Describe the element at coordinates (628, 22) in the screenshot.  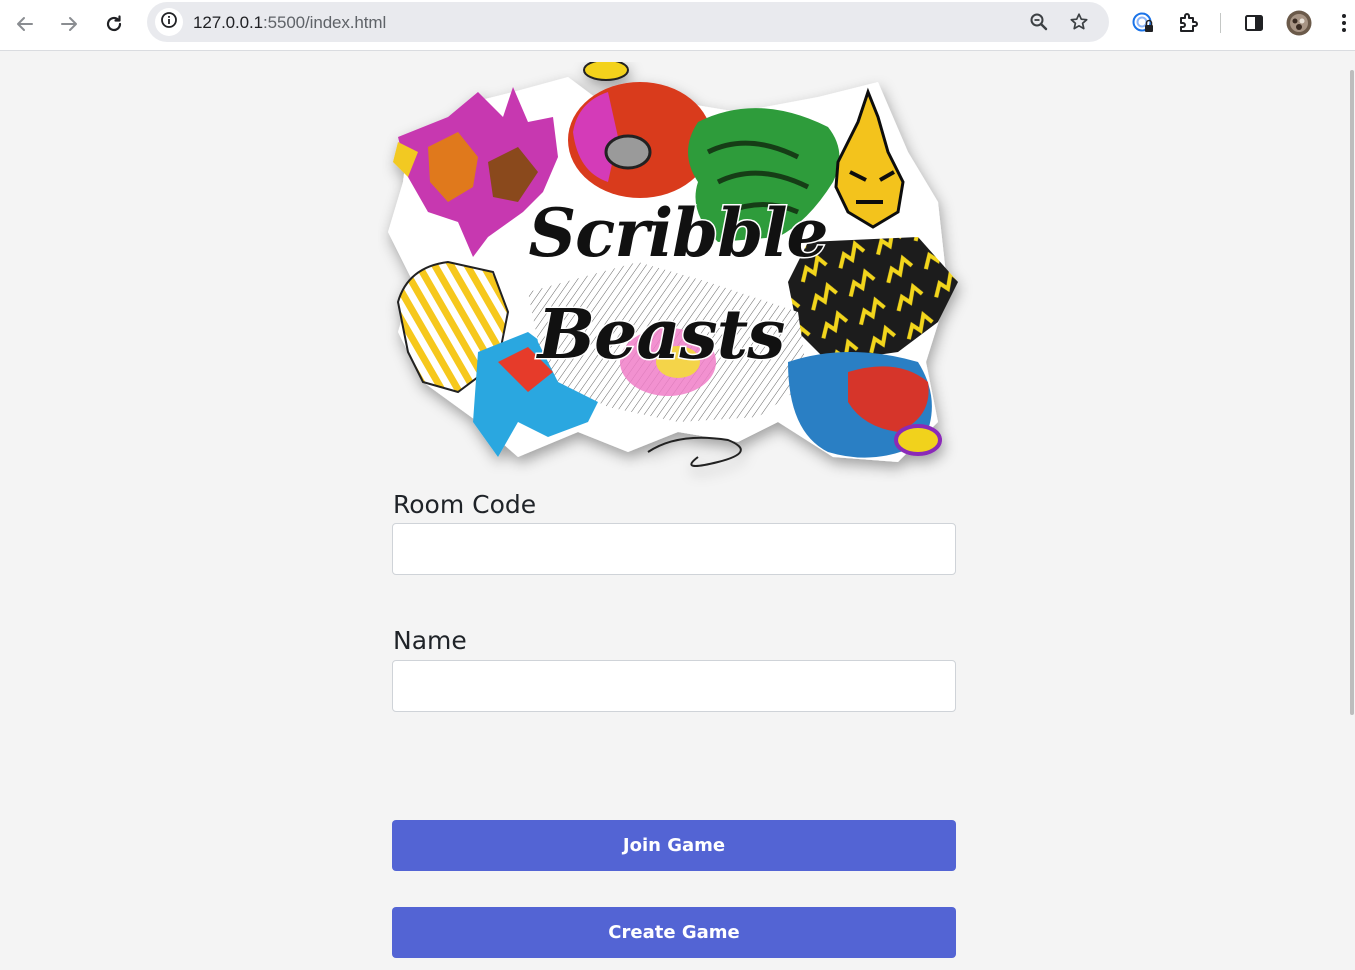
I see `address-bar: 127.0.0.1:5500/index.html` at that location.